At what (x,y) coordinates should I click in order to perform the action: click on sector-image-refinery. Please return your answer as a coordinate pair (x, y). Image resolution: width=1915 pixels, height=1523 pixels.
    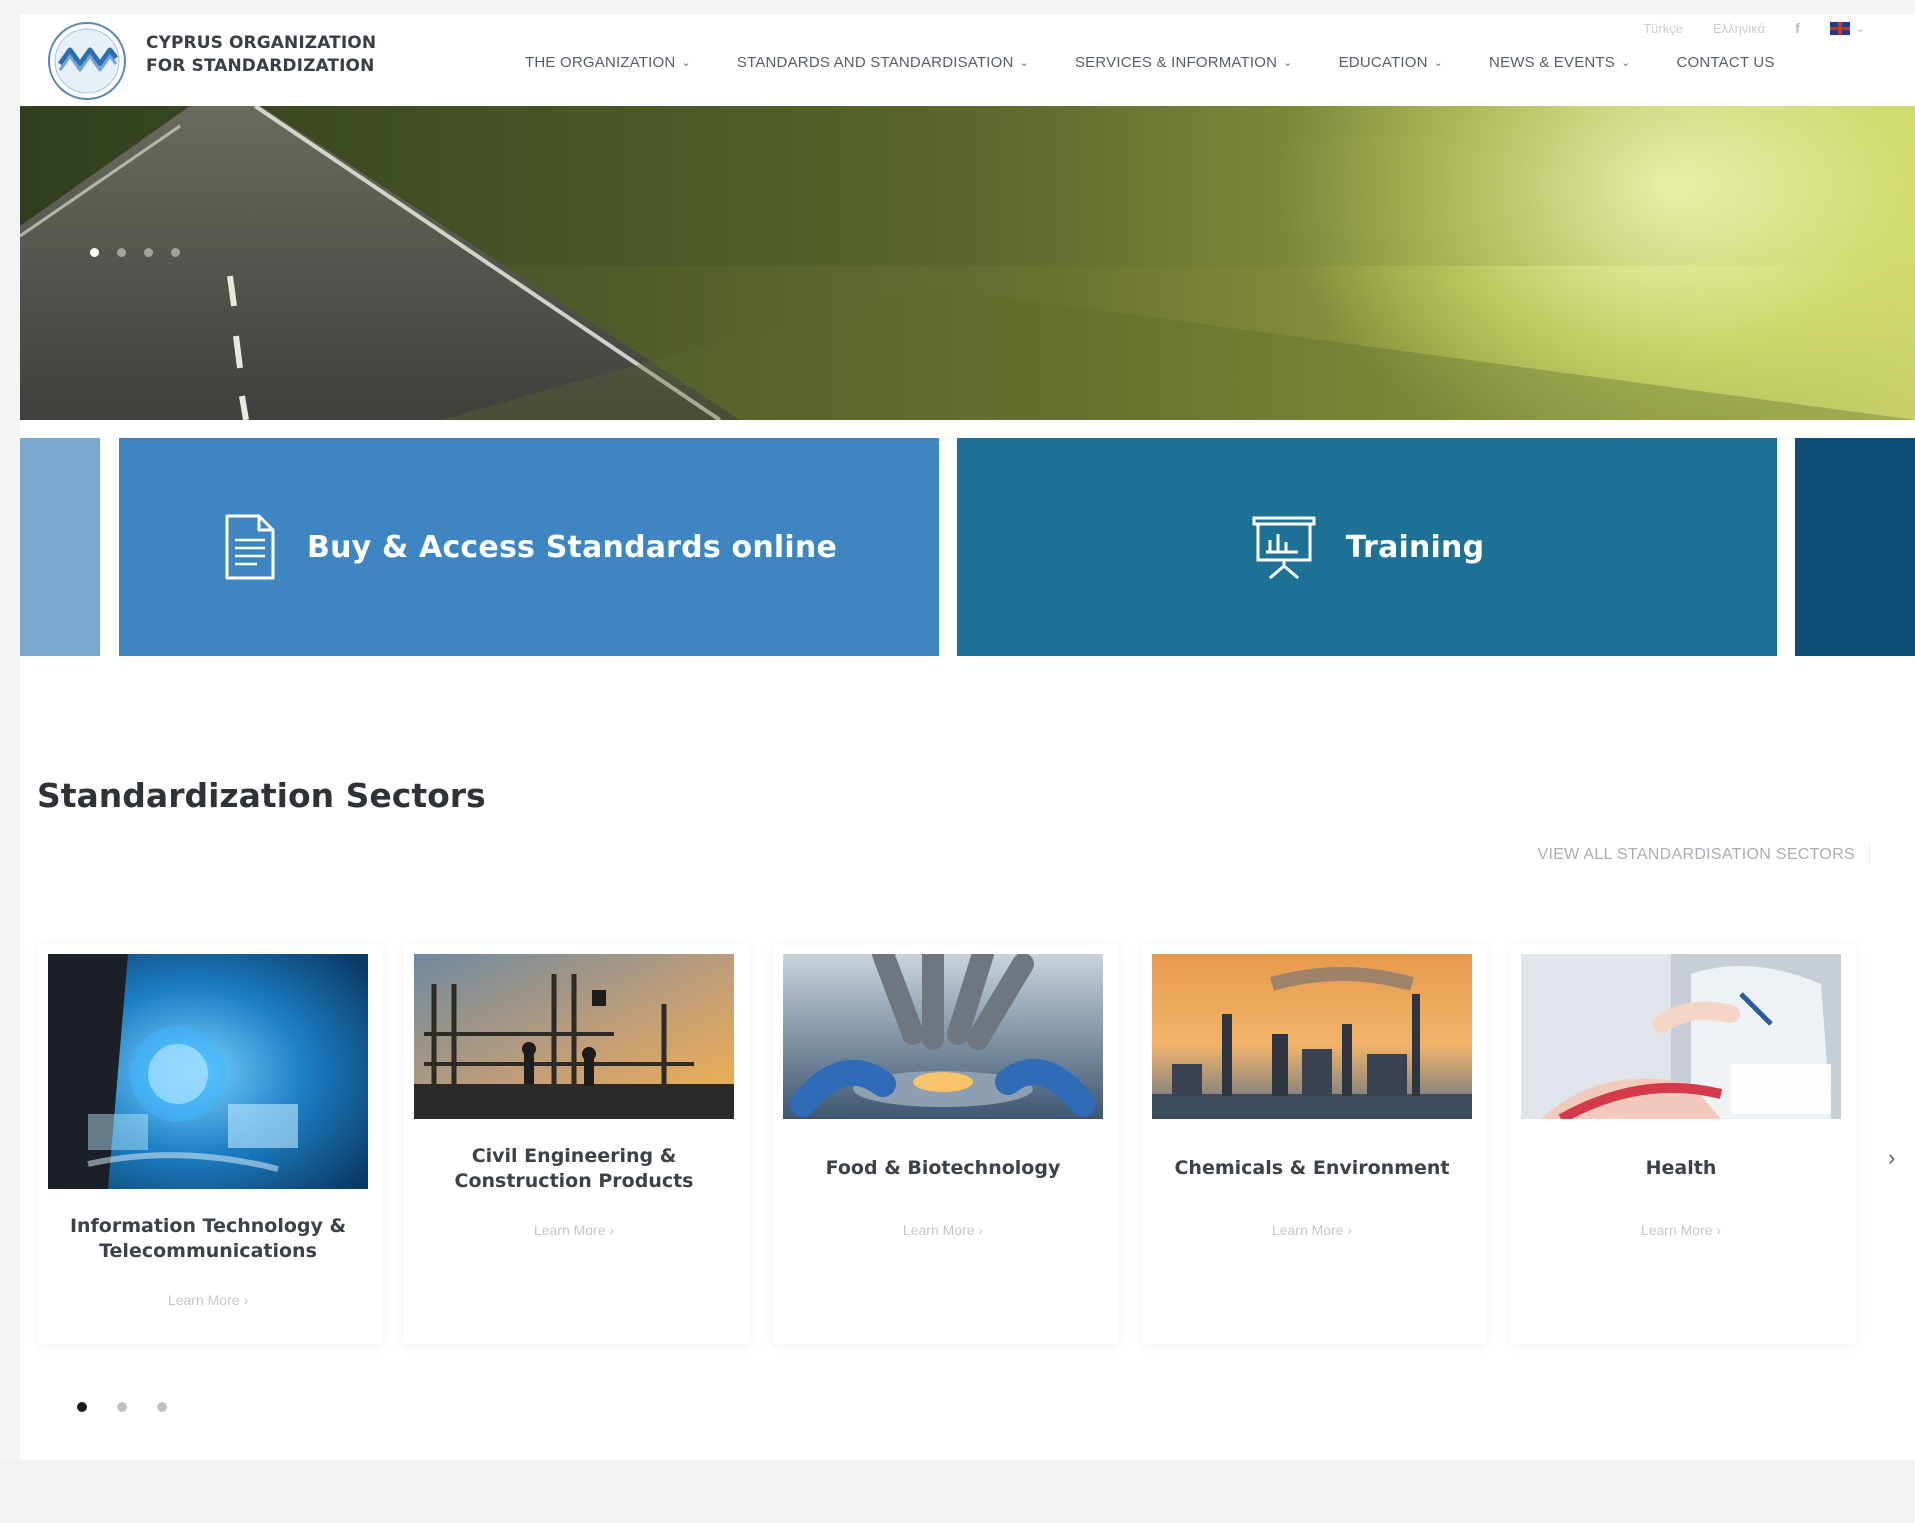
    Looking at the image, I should click on (1312, 1036).